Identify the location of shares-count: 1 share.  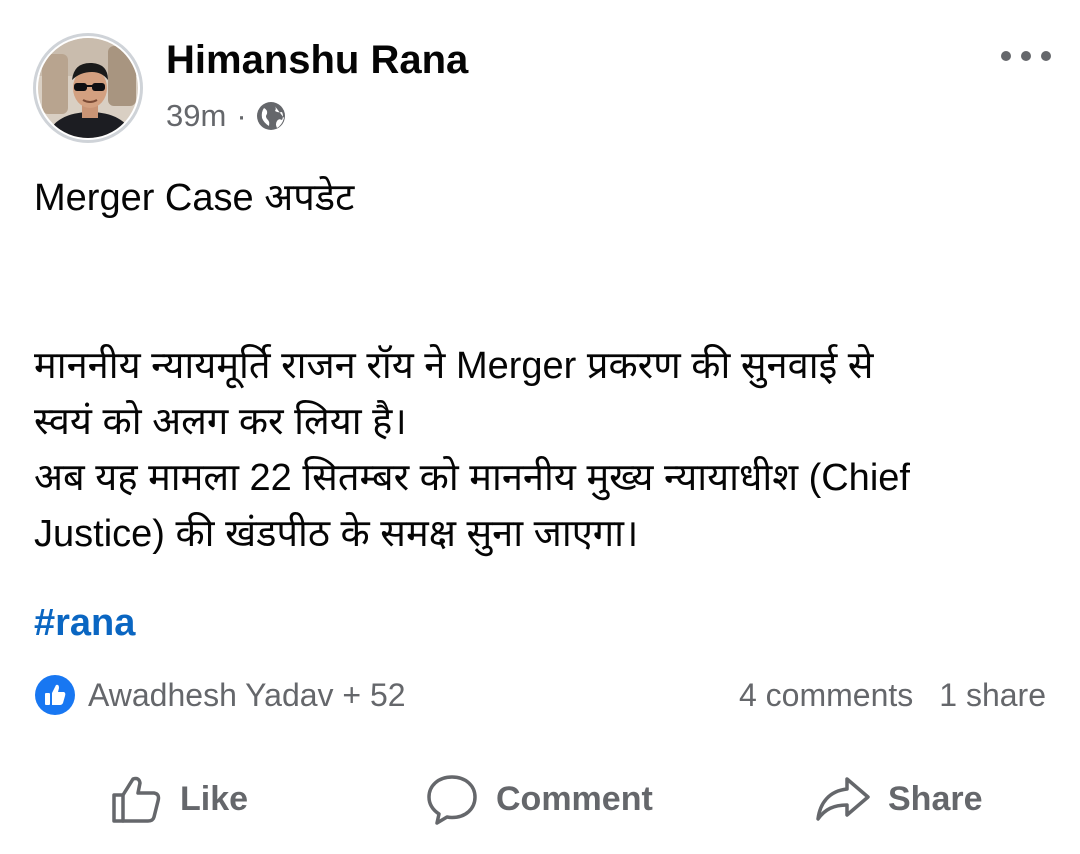
(992, 695).